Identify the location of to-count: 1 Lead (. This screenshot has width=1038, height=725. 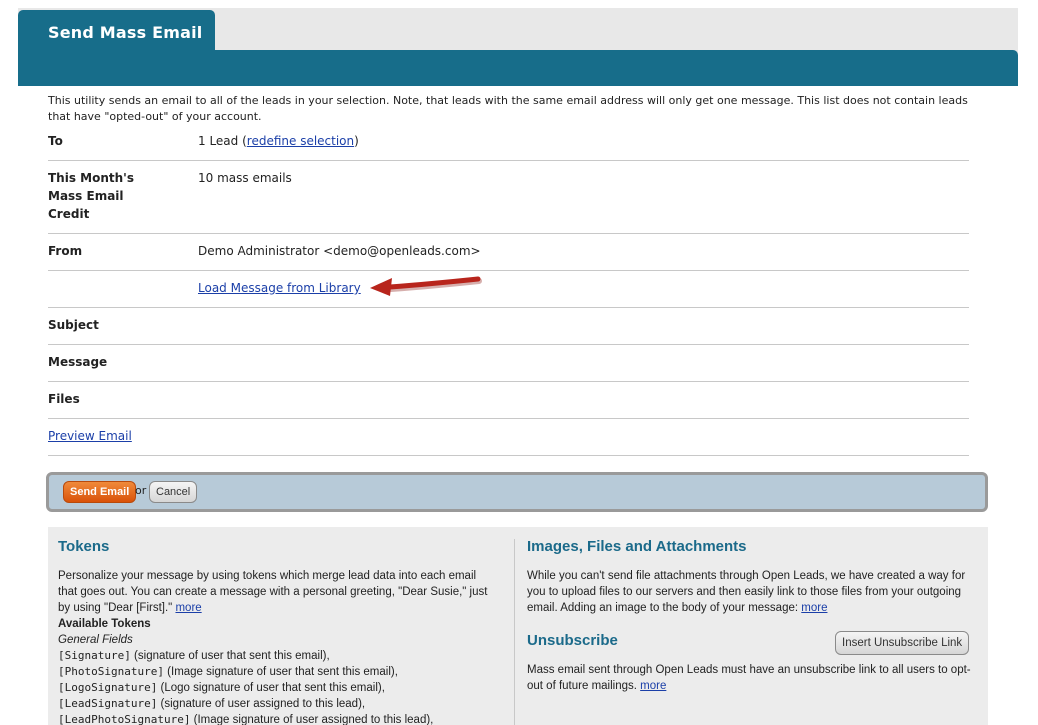
(222, 141).